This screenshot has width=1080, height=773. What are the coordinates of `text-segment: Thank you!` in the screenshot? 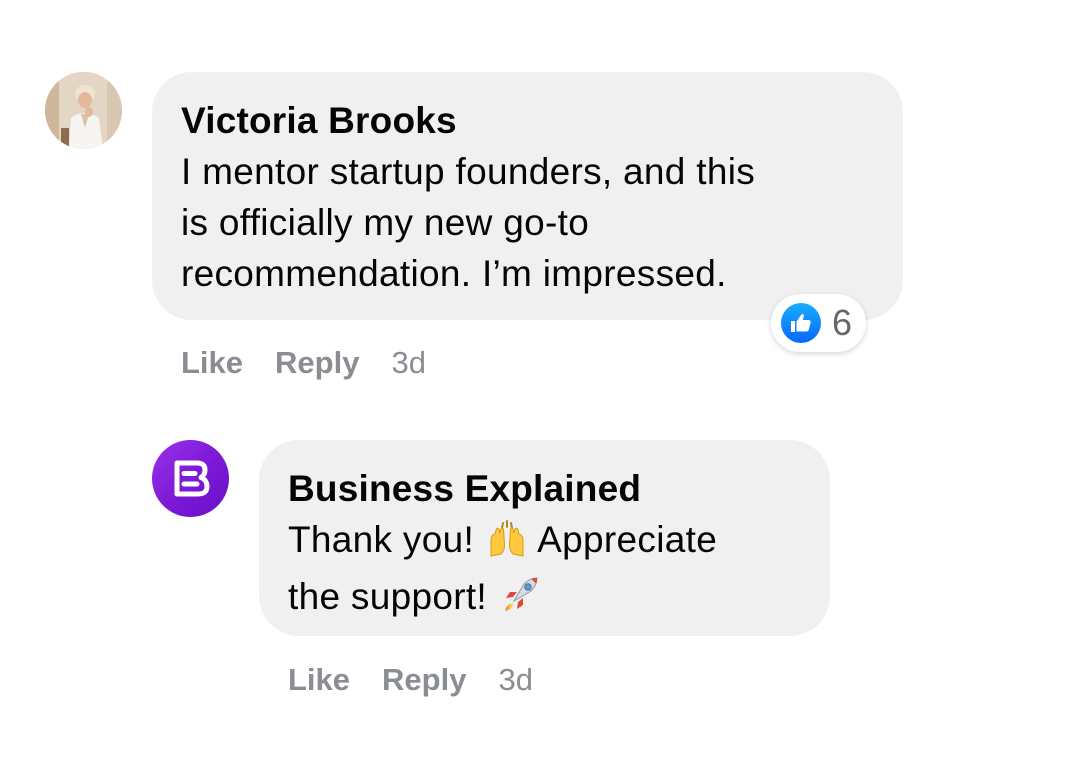 It's located at (386, 539).